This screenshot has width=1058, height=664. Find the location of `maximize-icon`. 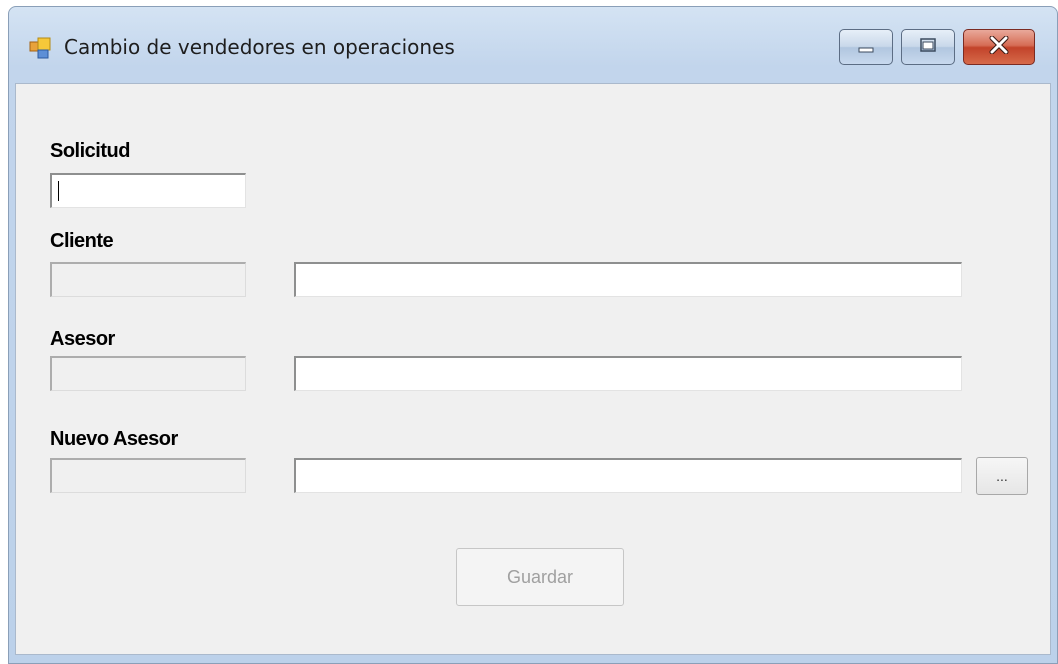

maximize-icon is located at coordinates (928, 47).